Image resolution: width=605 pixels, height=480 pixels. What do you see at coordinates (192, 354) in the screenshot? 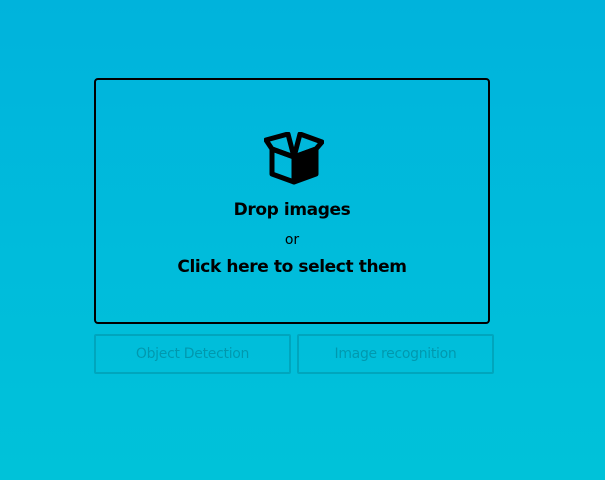
I see `object-detection-button: Object Detection` at bounding box center [192, 354].